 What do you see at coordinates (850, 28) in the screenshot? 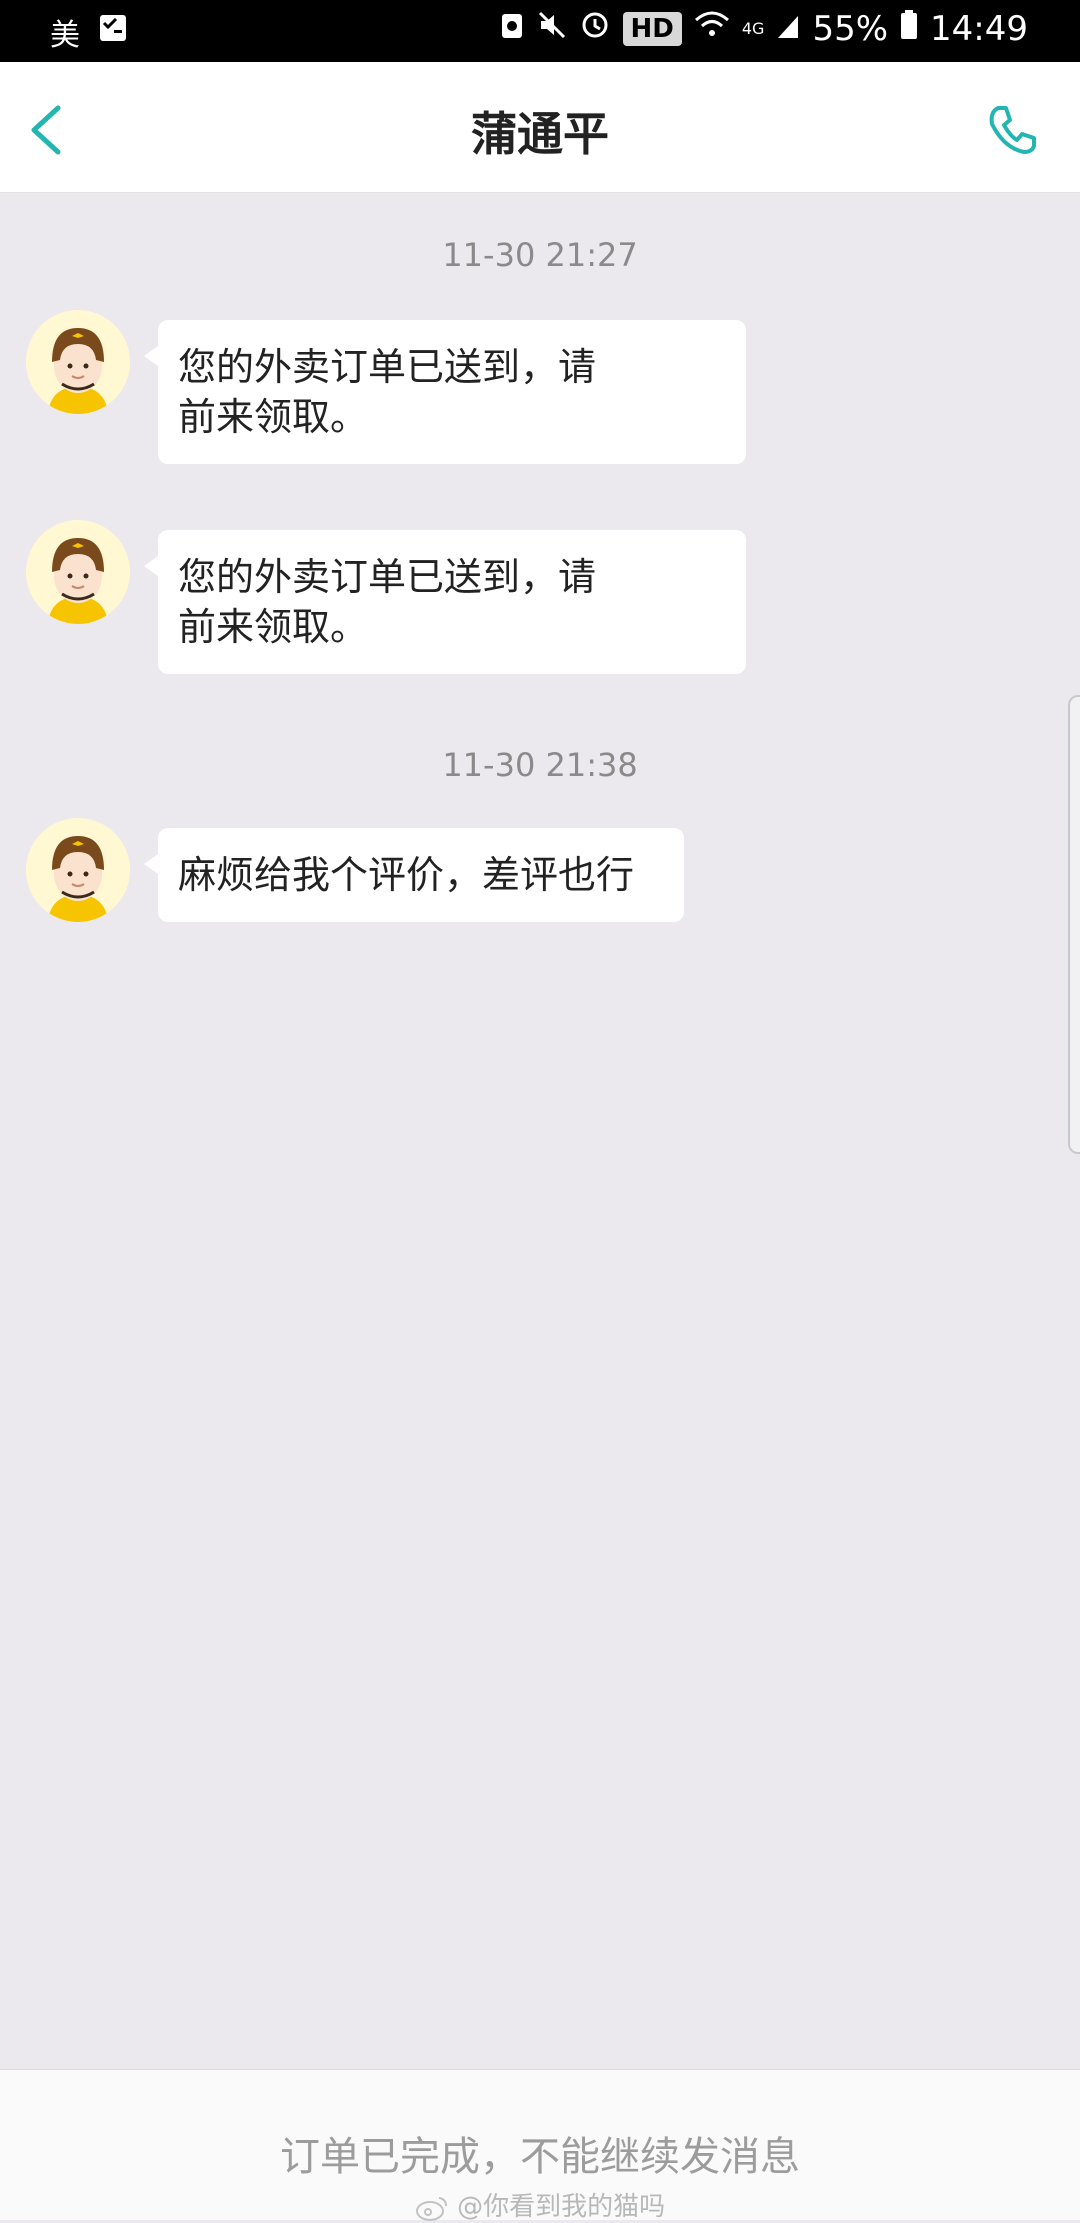
I see `battery-percent: 55%` at bounding box center [850, 28].